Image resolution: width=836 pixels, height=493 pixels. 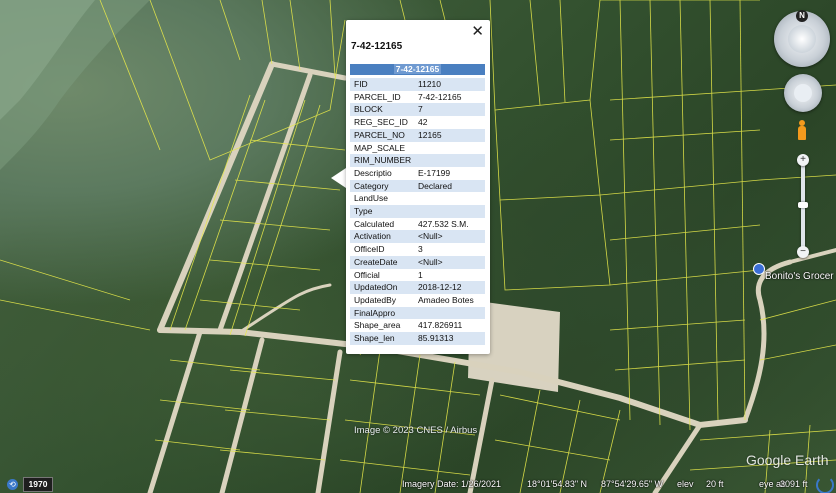 I want to click on pegman-icon, so click(x=802, y=131).